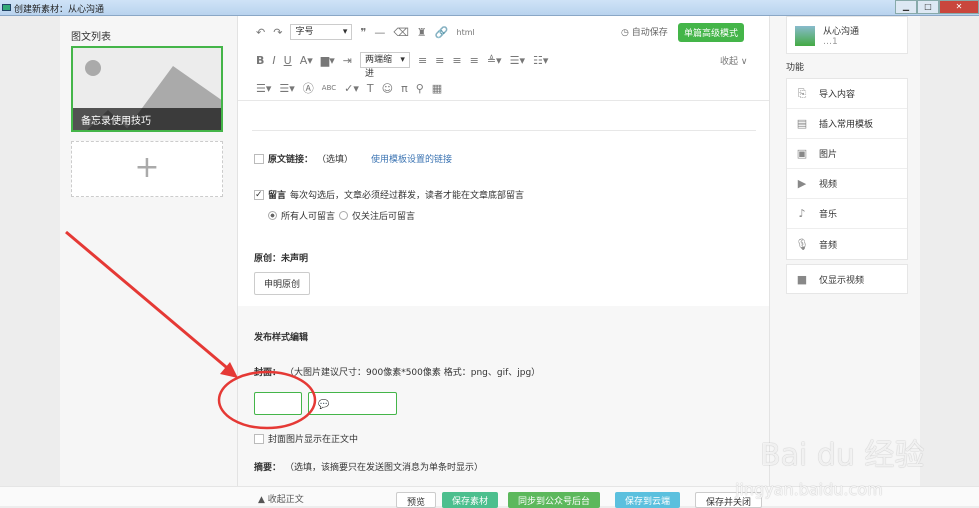 This screenshot has width=979, height=508. What do you see at coordinates (540, 60) in the screenshot?
I see `letter-spacing-icon: ☷▾` at bounding box center [540, 60].